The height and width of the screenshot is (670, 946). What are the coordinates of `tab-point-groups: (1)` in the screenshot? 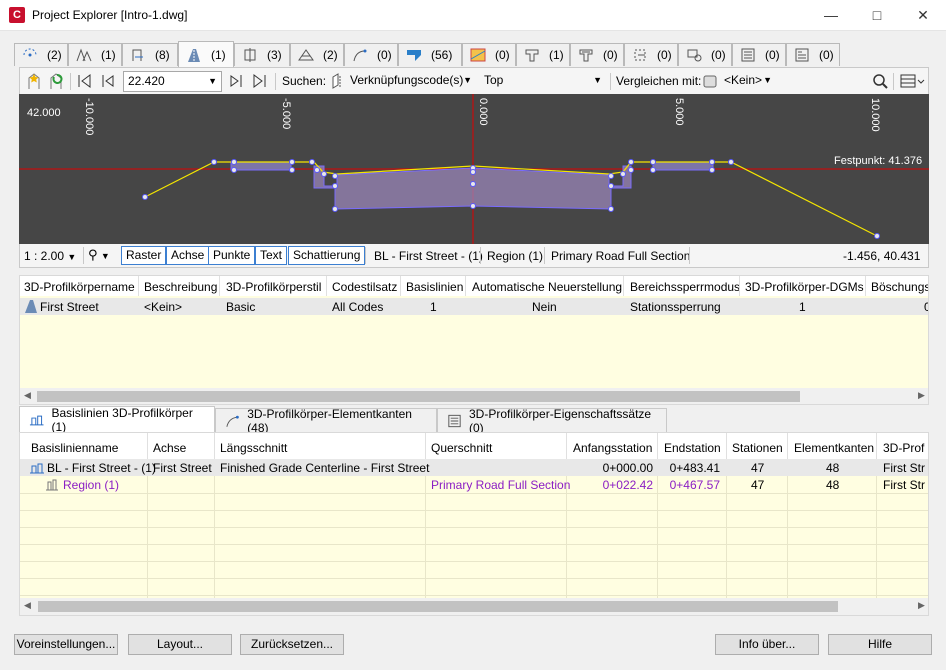 It's located at (95, 54).